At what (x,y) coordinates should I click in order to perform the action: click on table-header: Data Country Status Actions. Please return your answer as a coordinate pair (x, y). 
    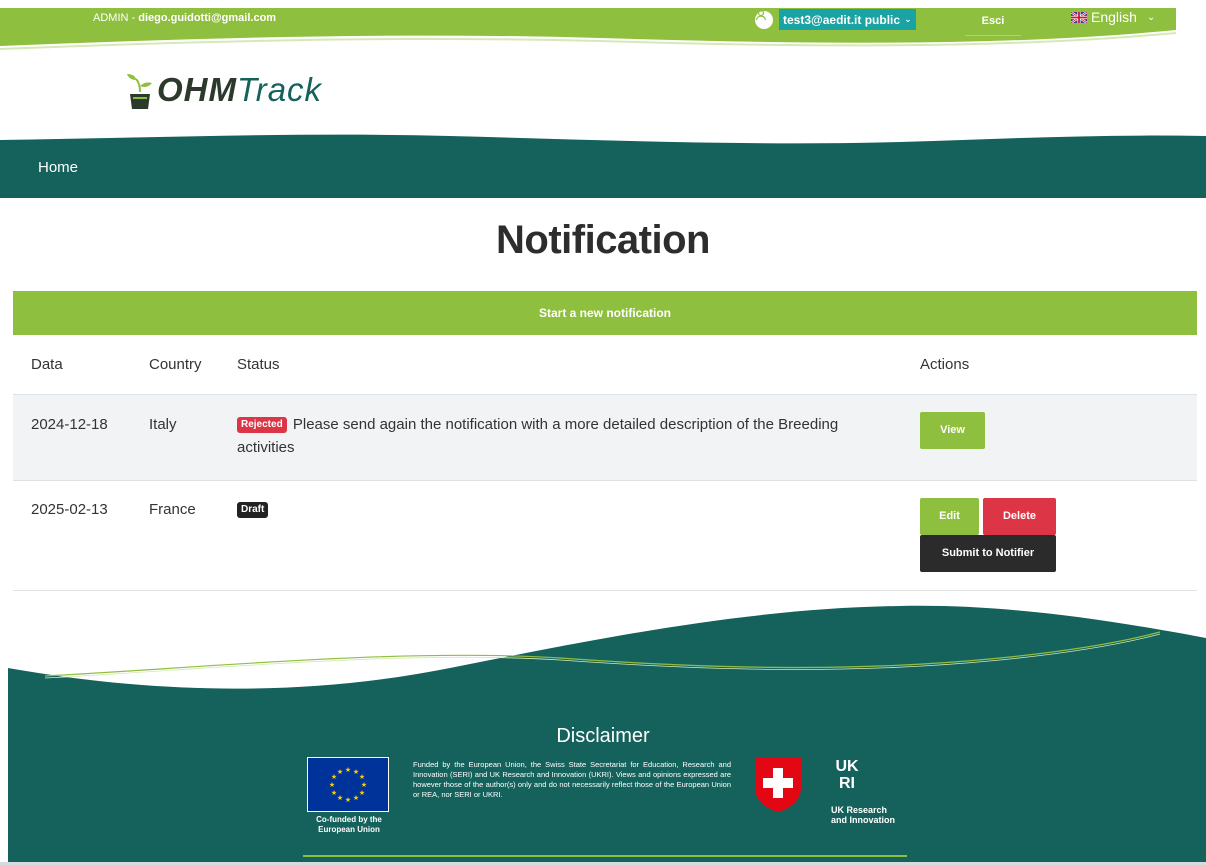
    Looking at the image, I should click on (605, 365).